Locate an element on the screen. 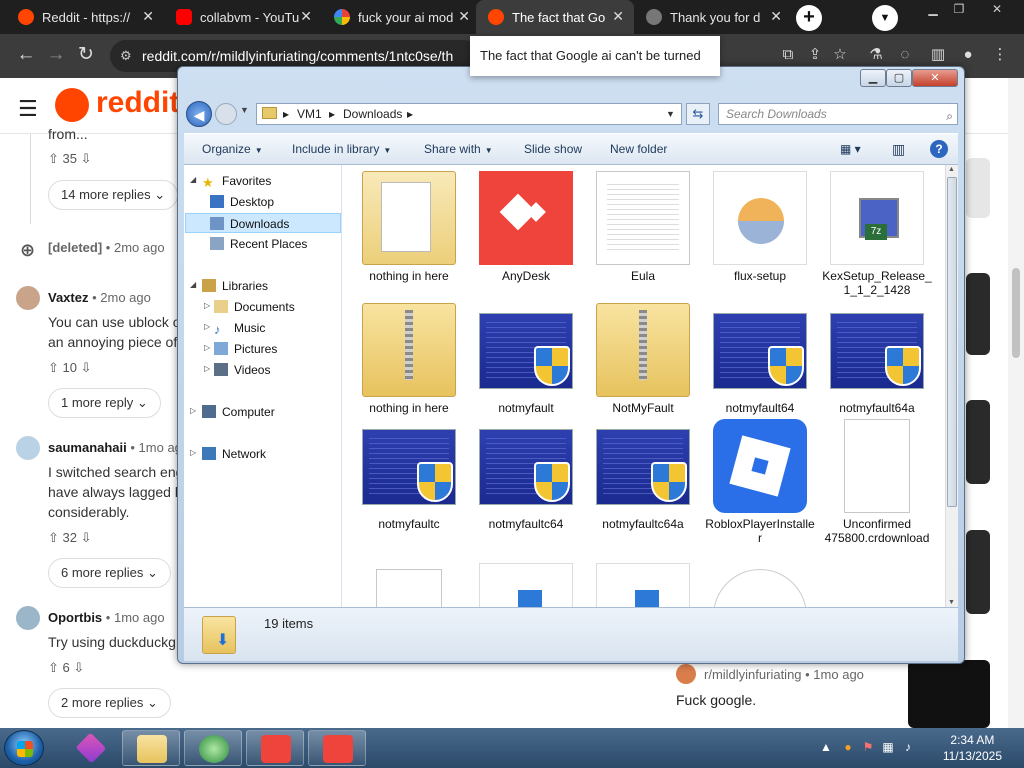 Image resolution: width=1024 pixels, height=768 pixels. comment-author: Oportbis • 1mo ago is located at coordinates (106, 617).